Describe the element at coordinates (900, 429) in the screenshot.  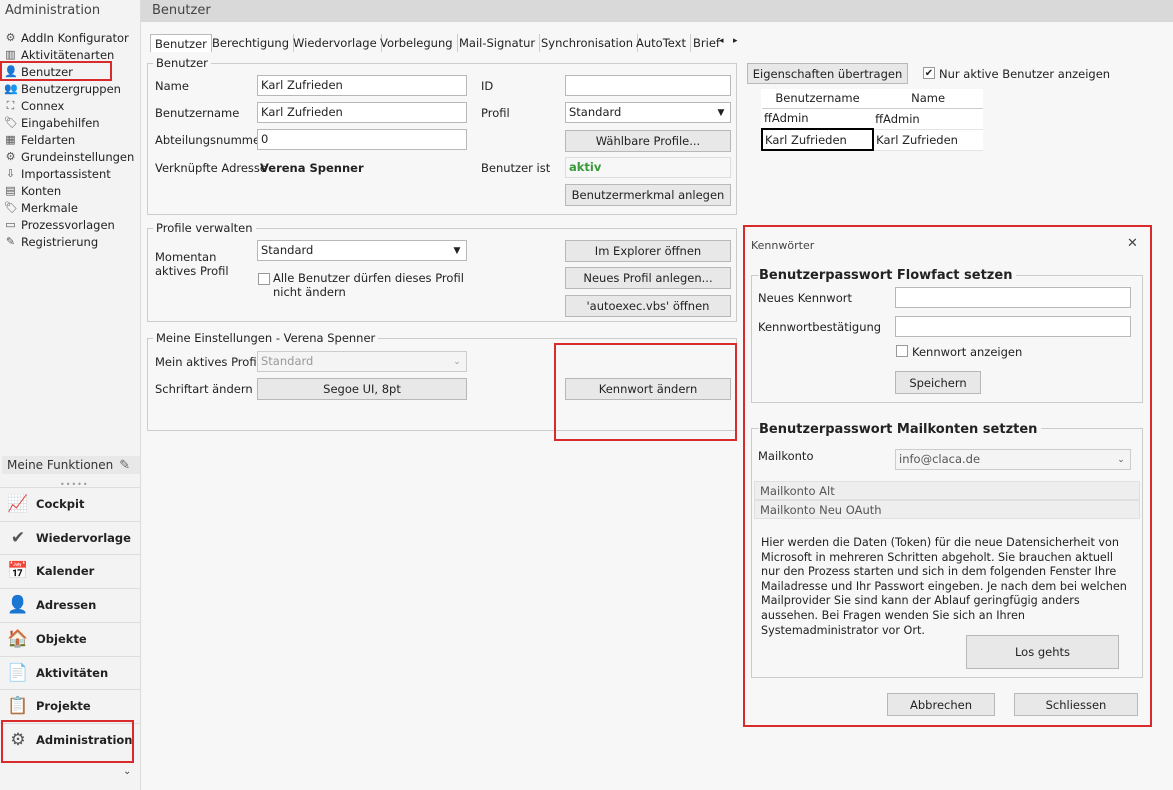
I see `mail-section-title: Benutzerpasswort Mailkonten setzten` at that location.